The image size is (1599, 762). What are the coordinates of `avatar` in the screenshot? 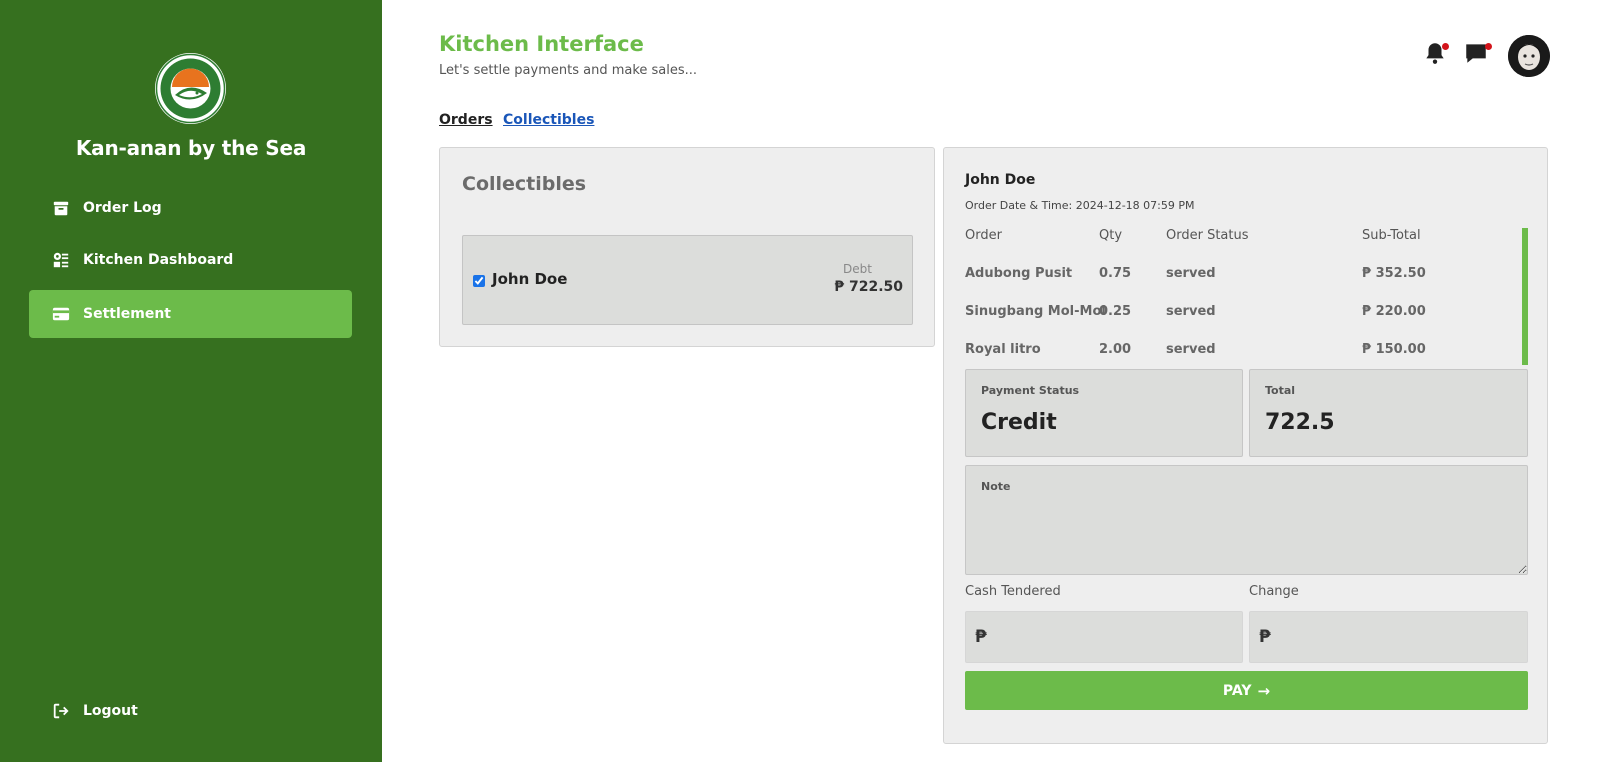 It's located at (1529, 56).